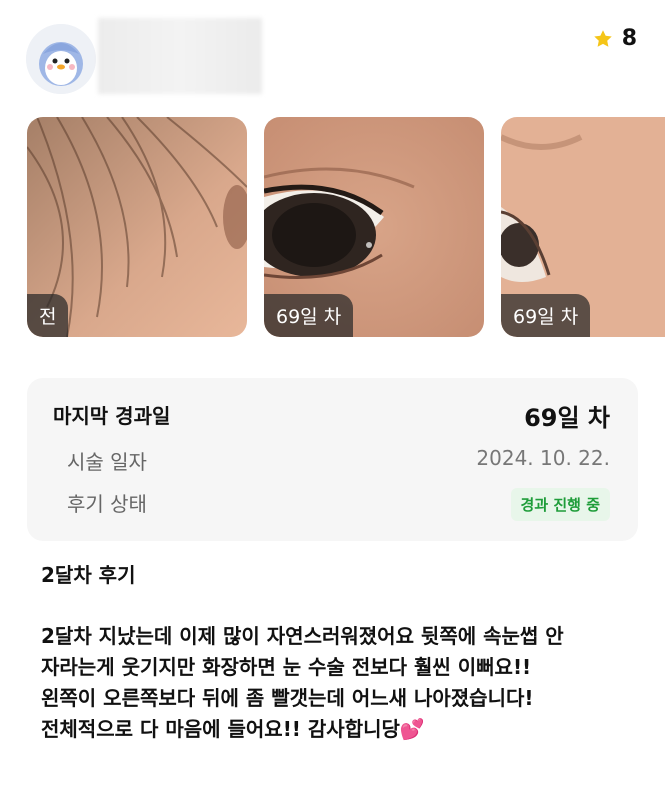 Image resolution: width=665 pixels, height=800 pixels. I want to click on review-title: 2달차 후기, so click(88, 575).